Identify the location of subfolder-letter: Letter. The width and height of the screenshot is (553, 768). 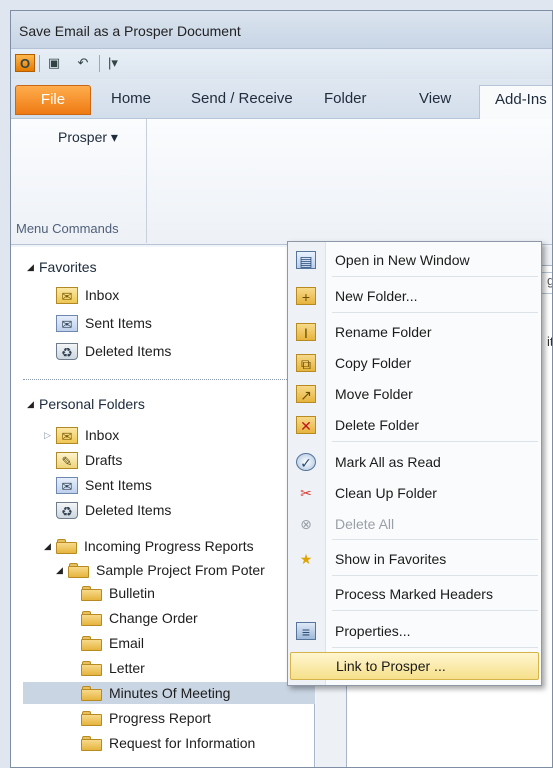
(113, 668).